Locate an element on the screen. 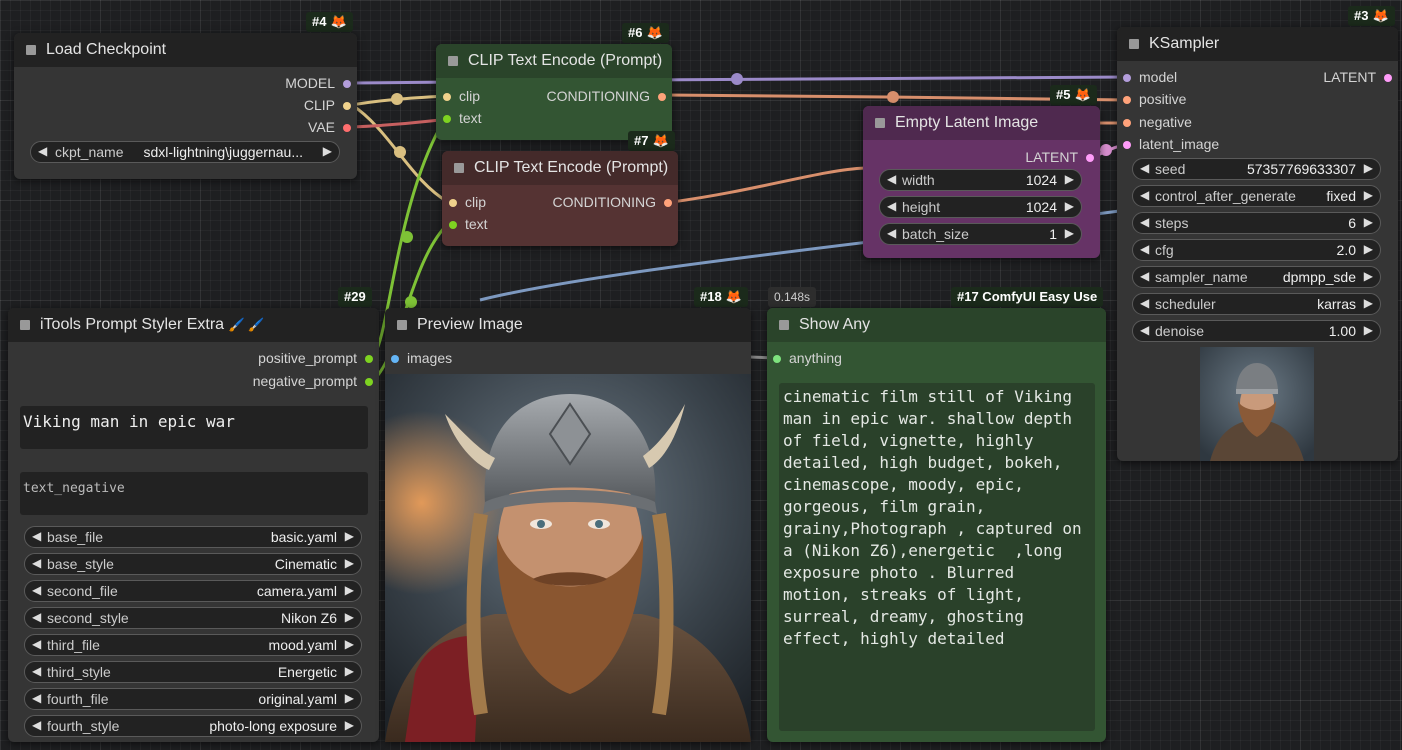 The image size is (1402, 750). text-negative-input: text_negative is located at coordinates (194, 493).